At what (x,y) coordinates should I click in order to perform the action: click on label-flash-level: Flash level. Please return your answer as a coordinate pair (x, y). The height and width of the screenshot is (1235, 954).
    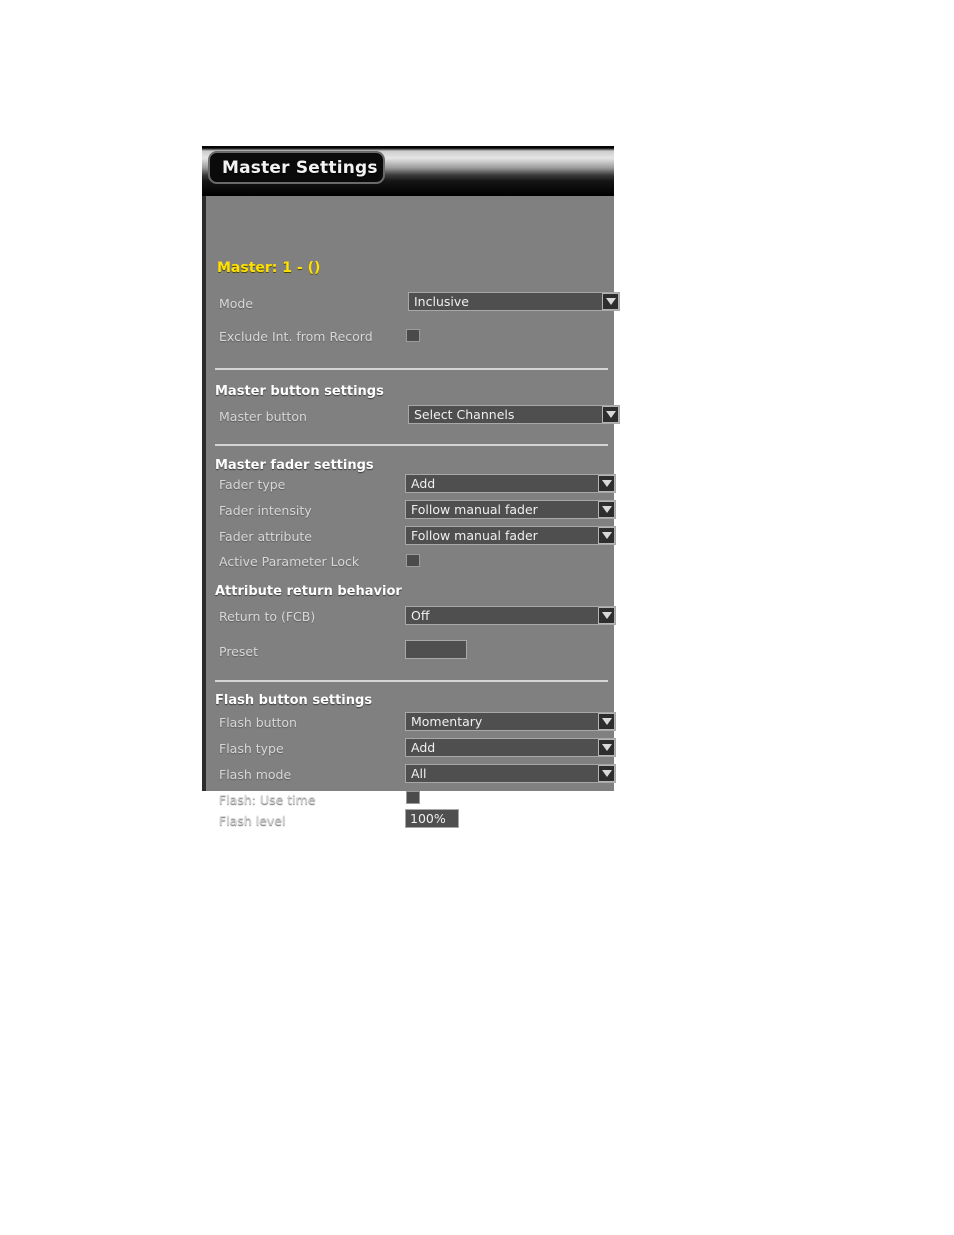
    Looking at the image, I should click on (252, 820).